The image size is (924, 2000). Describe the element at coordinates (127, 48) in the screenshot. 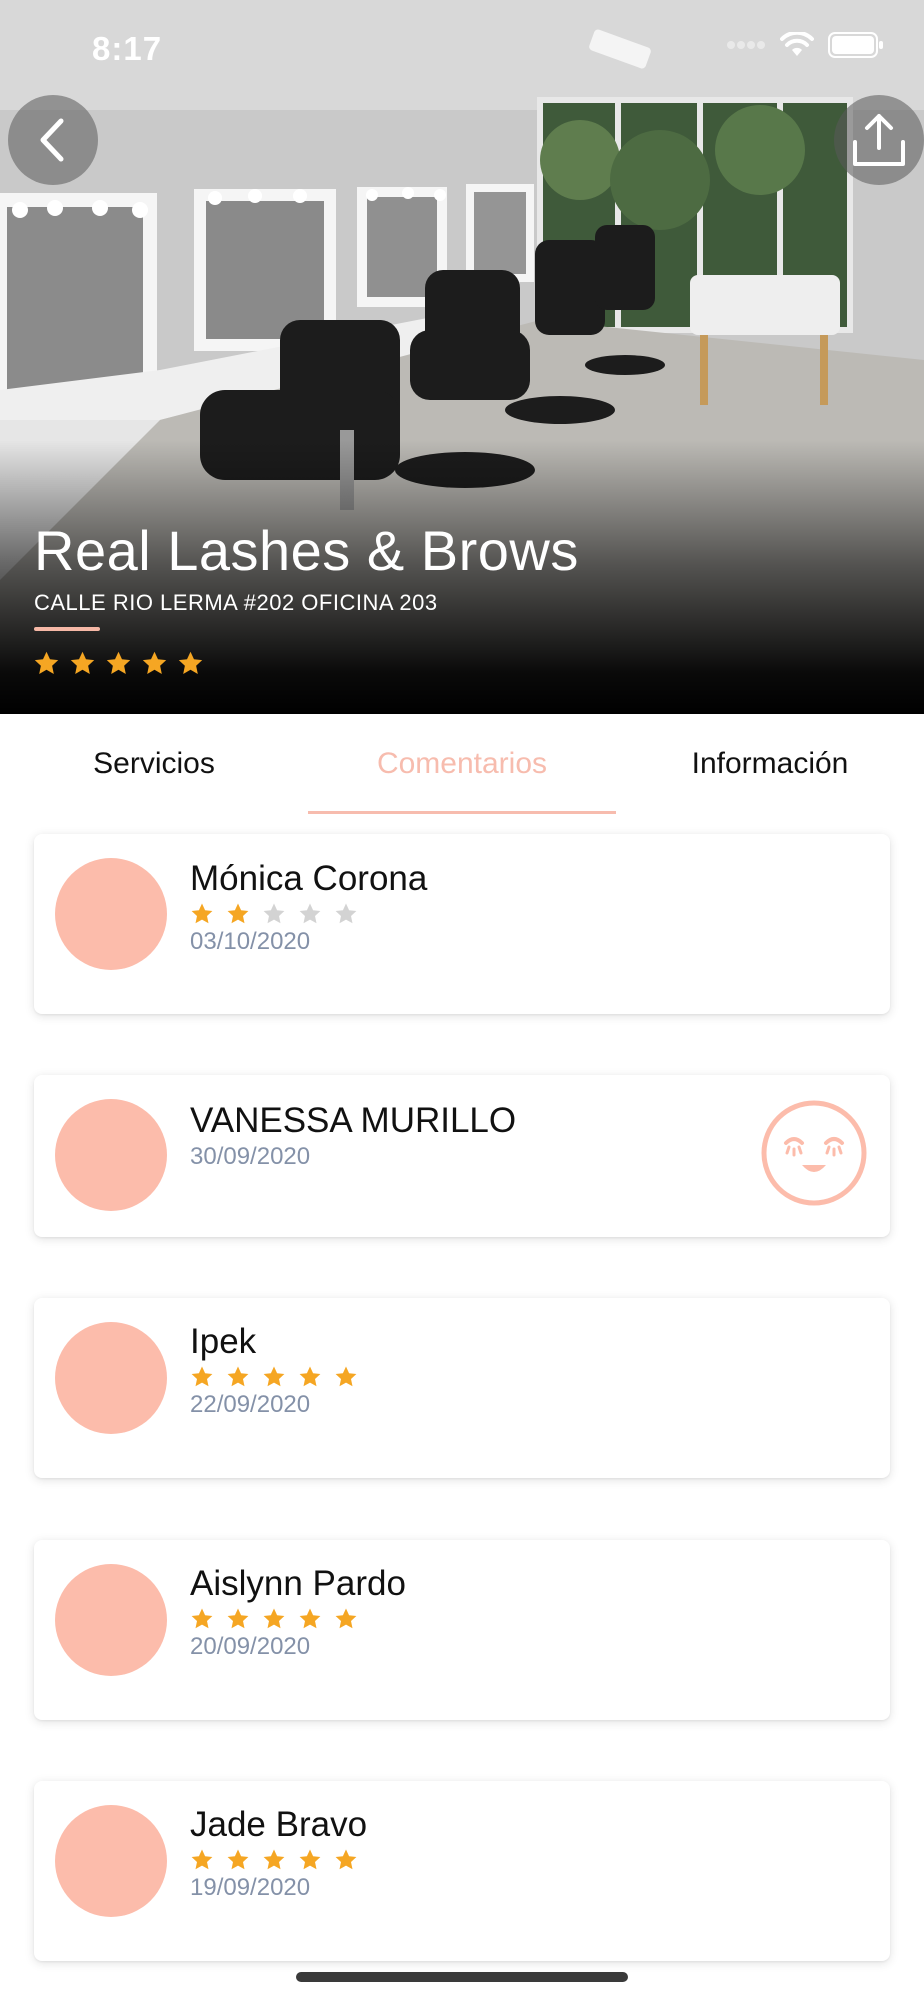

I see `status-time: 8:17` at that location.